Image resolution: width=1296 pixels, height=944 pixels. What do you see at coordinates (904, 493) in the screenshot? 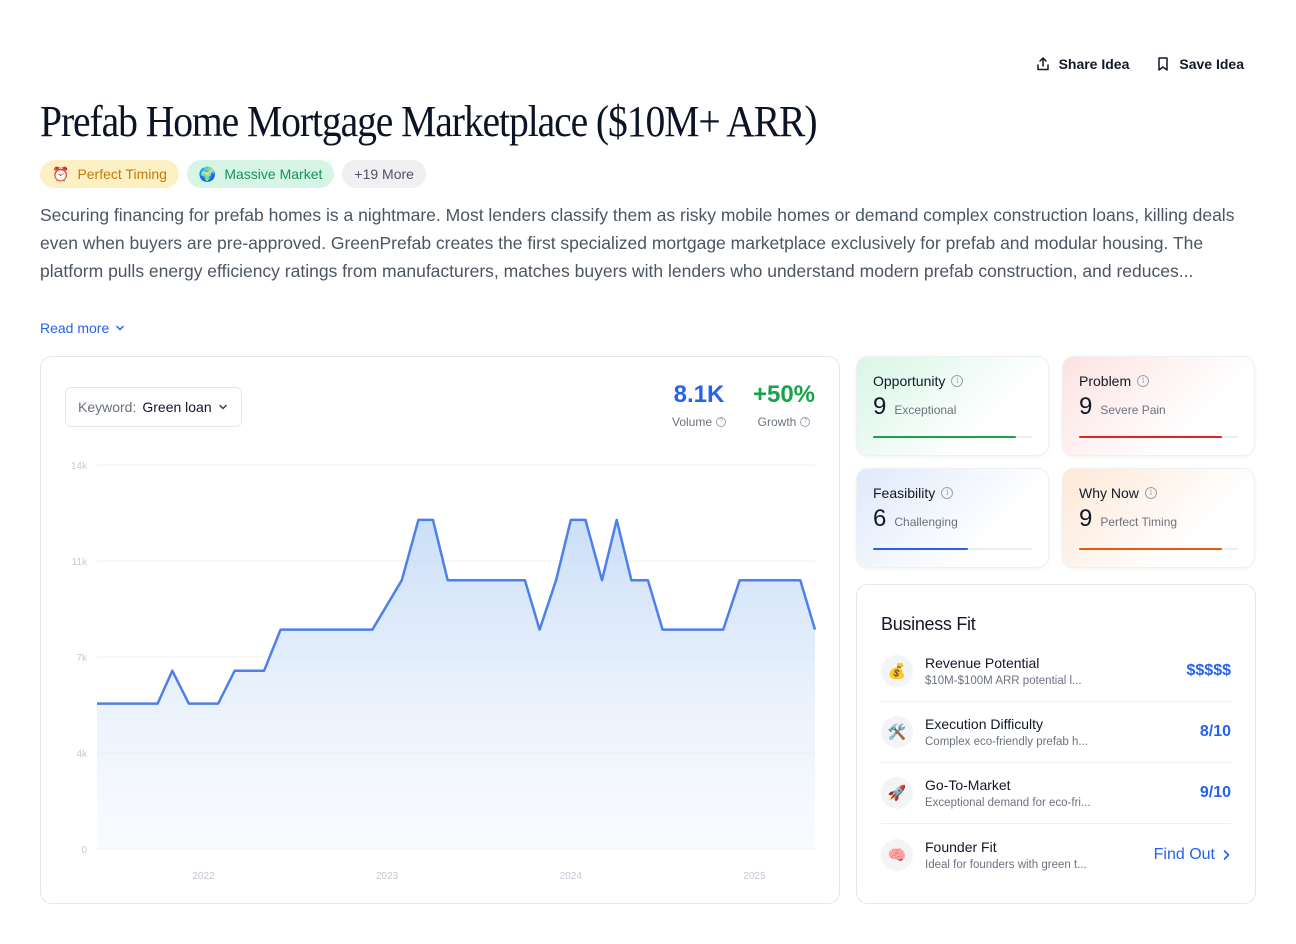
I see `score-title: Feasibility` at bounding box center [904, 493].